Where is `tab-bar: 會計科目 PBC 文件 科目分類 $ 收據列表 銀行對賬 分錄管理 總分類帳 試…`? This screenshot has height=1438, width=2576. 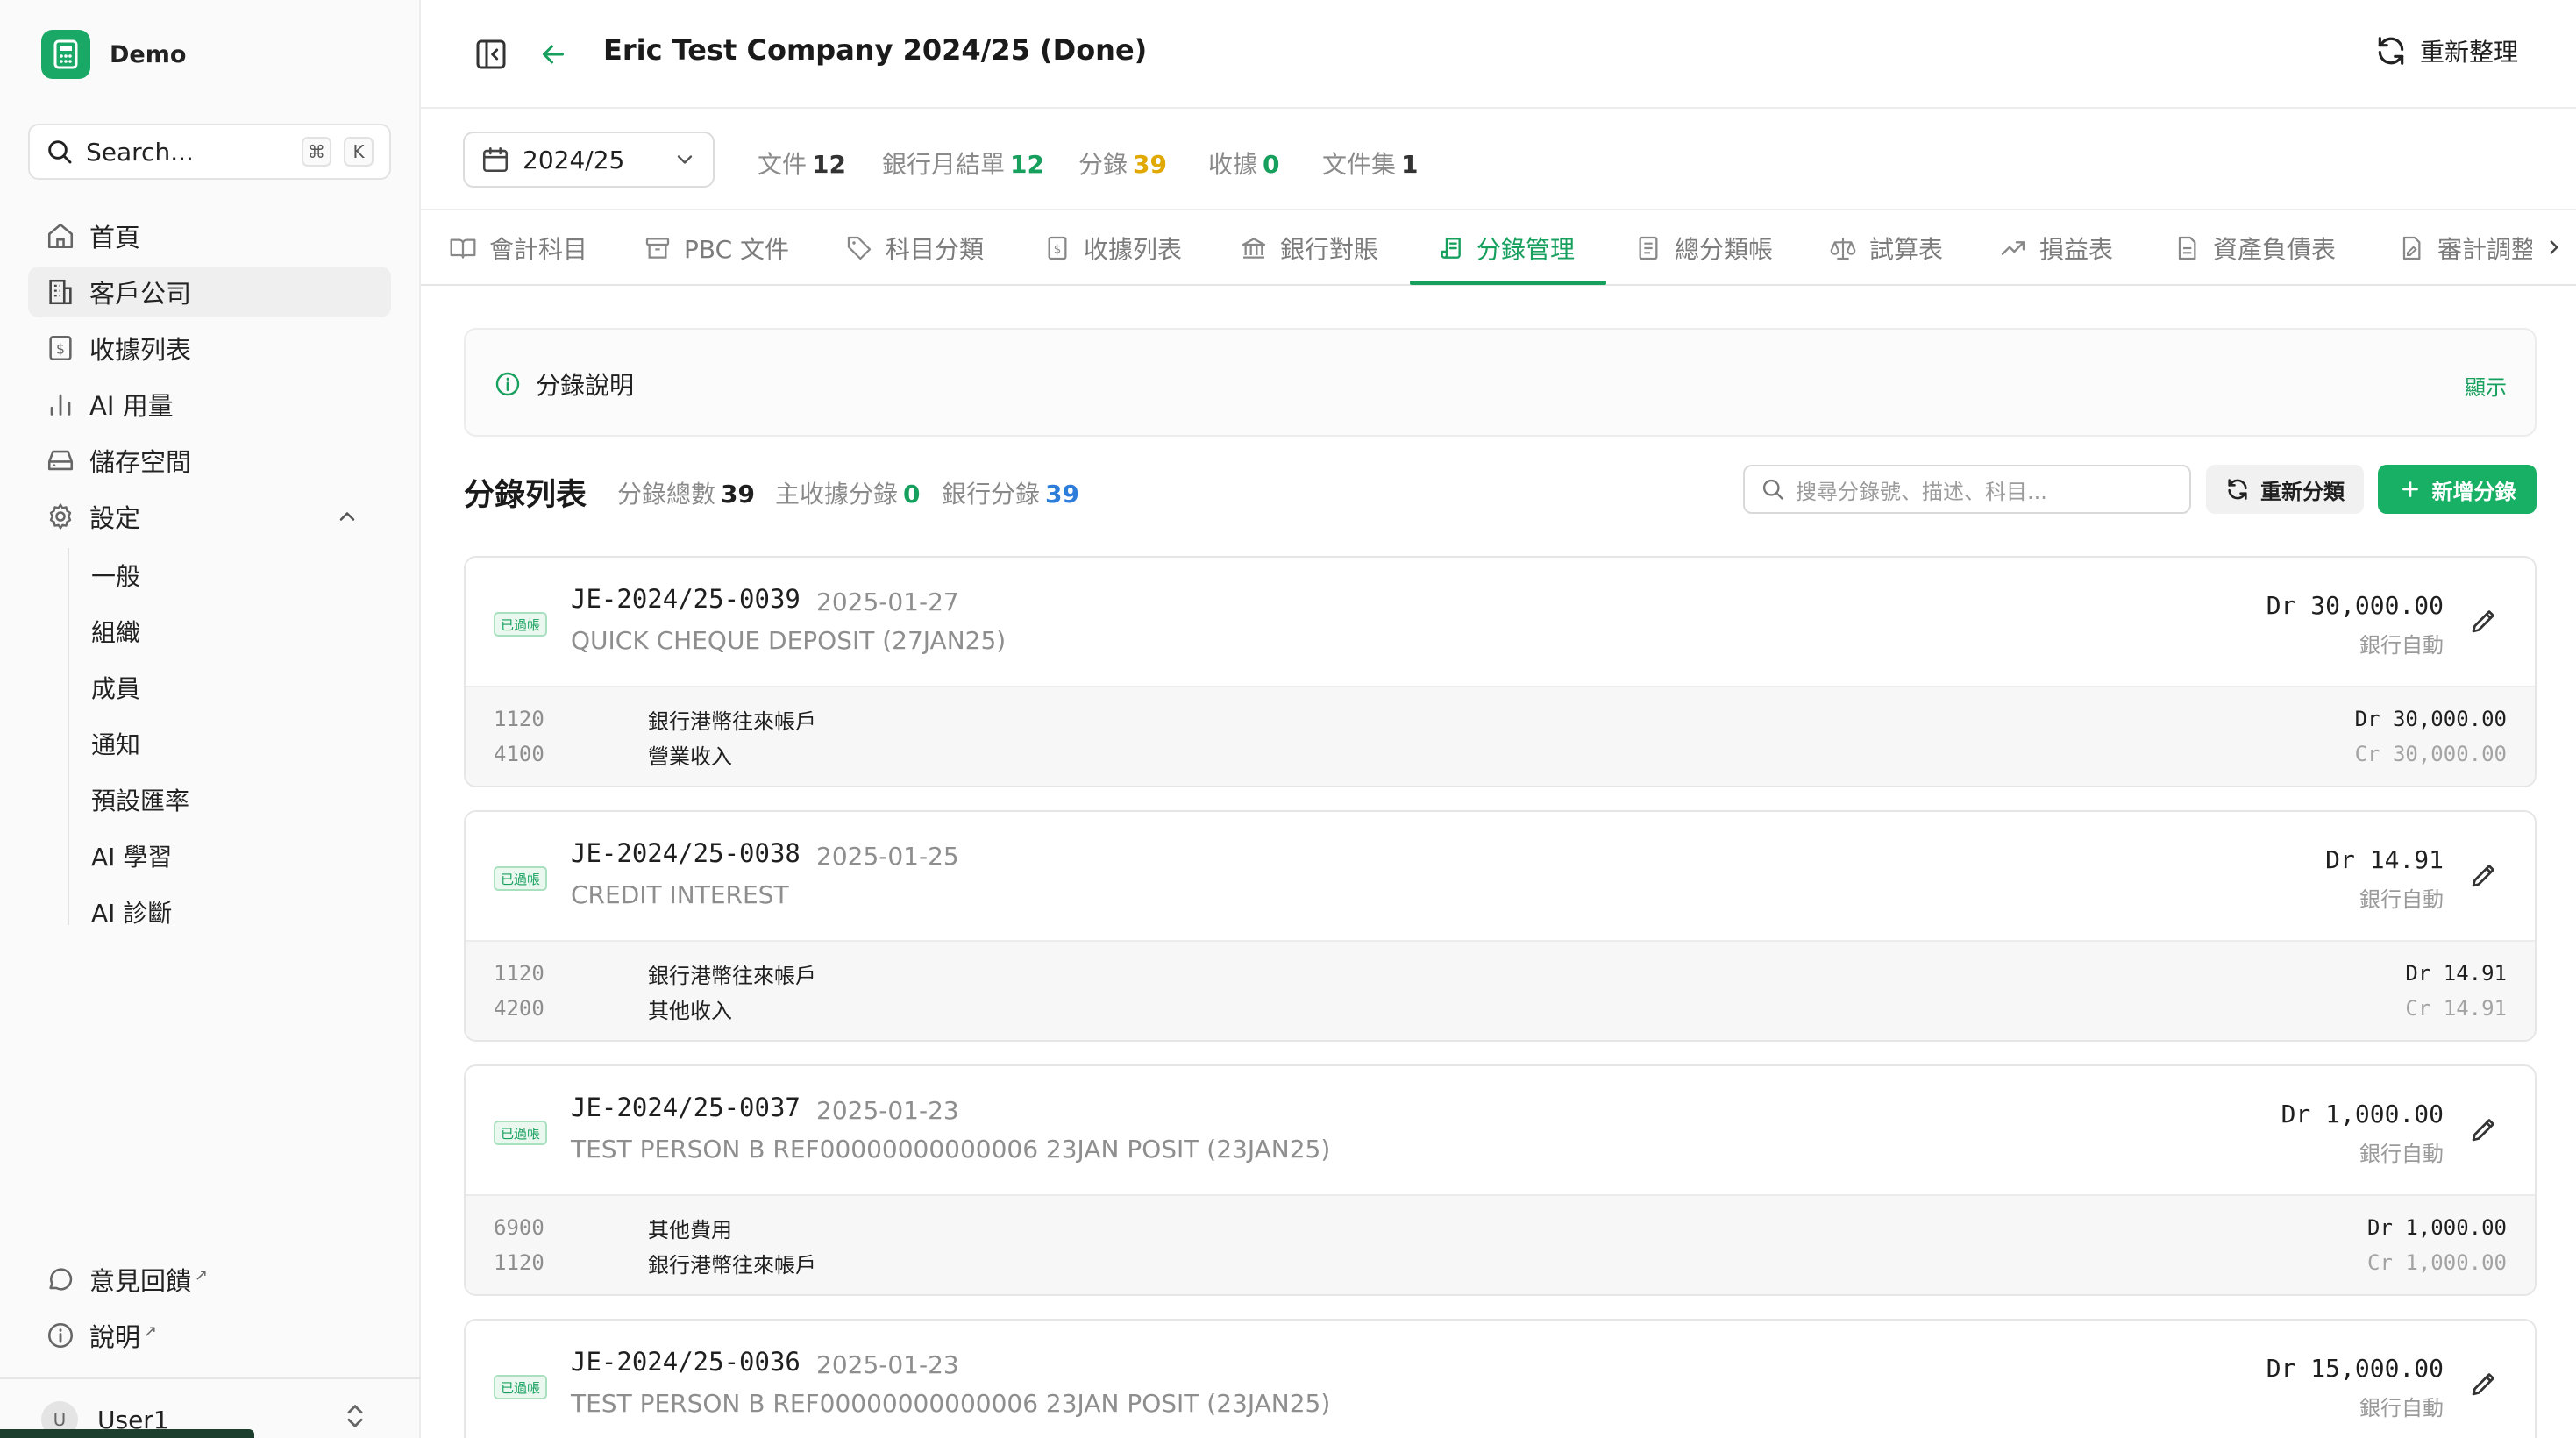
tab-bar: 會計科目 PBC 文件 科目分類 $ 收據列表 銀行對賬 分錄管理 總分類帳 試… is located at coordinates (1498, 248).